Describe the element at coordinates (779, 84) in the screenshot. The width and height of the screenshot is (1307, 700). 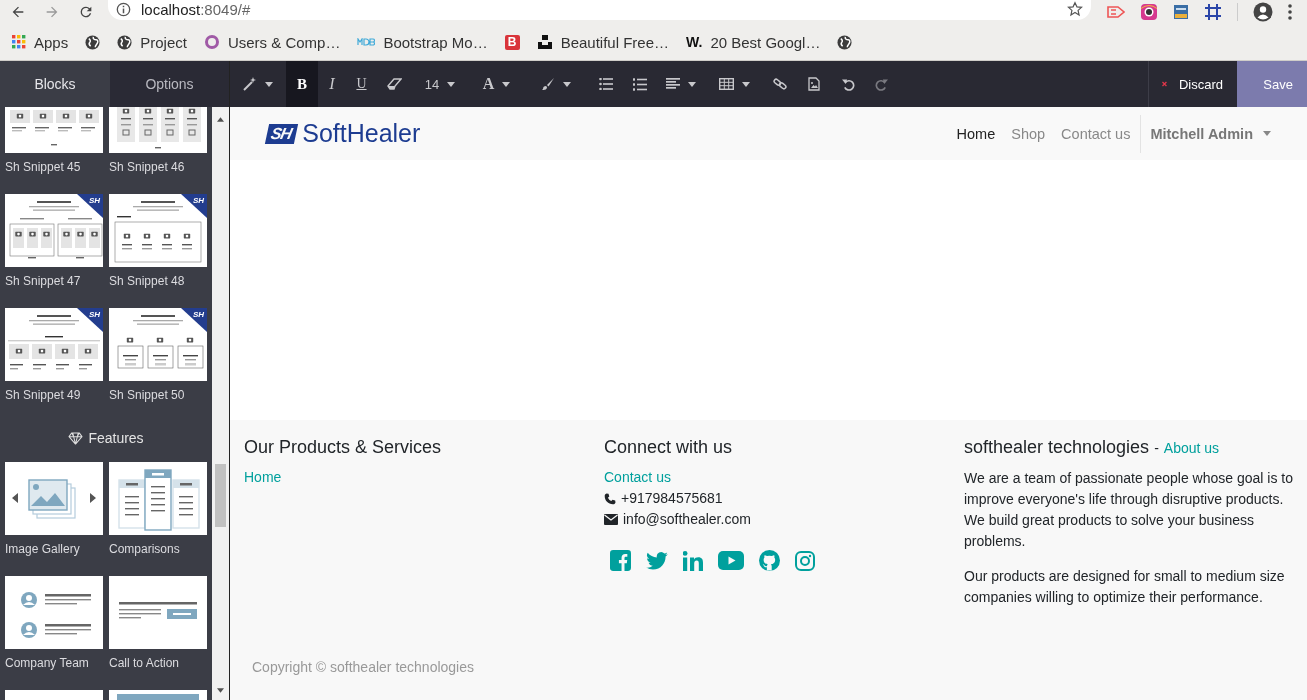
I see `link-chain-icon` at that location.